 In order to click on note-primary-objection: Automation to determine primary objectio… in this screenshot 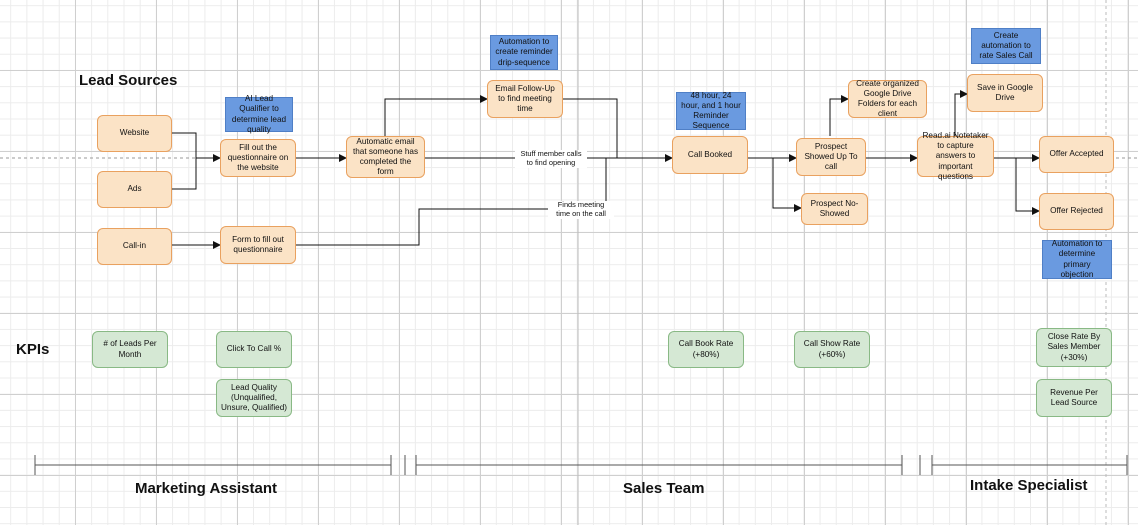, I will do `click(1077, 259)`.